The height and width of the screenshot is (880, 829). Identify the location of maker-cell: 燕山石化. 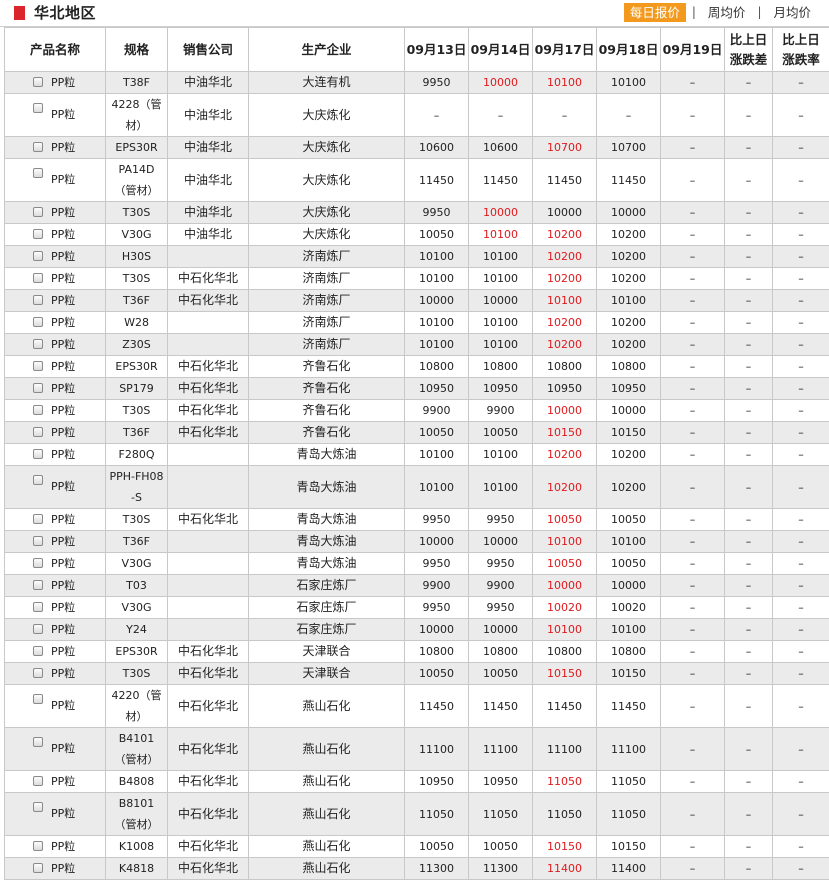
(326, 814).